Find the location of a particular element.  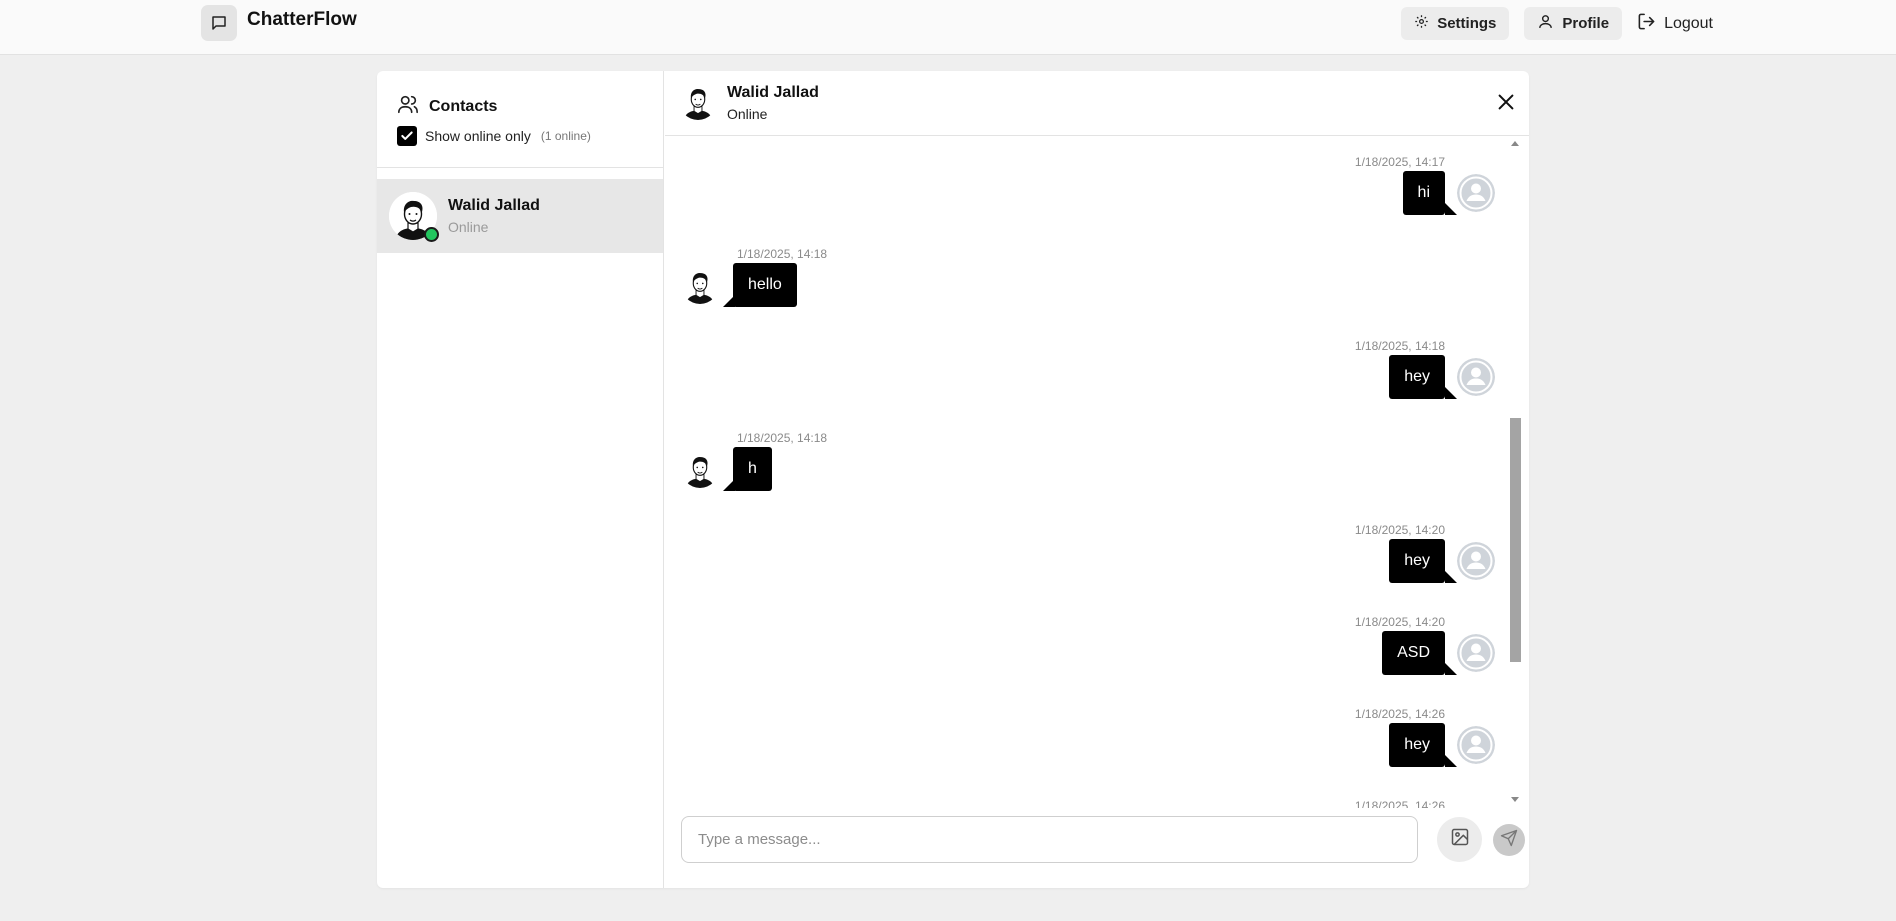

contact-status: Online is located at coordinates (468, 227).